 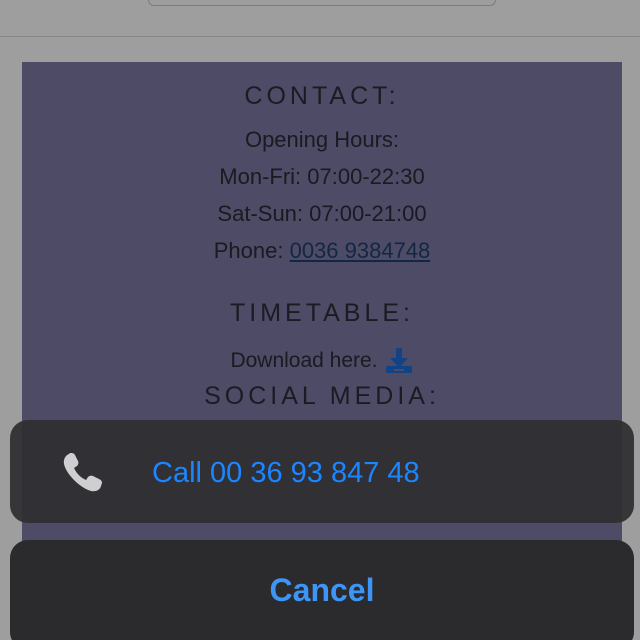 I want to click on call-label: Call 00 36 93 847 48, so click(x=286, y=473).